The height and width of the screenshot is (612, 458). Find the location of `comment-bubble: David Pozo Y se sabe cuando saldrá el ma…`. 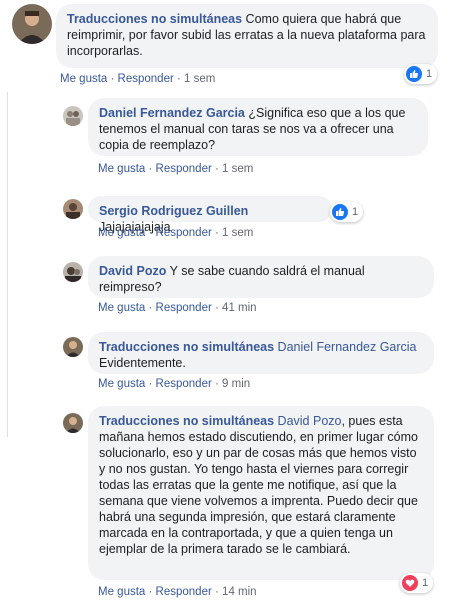

comment-bubble: David Pozo Y se sabe cuando saldrá el ma… is located at coordinates (261, 277).